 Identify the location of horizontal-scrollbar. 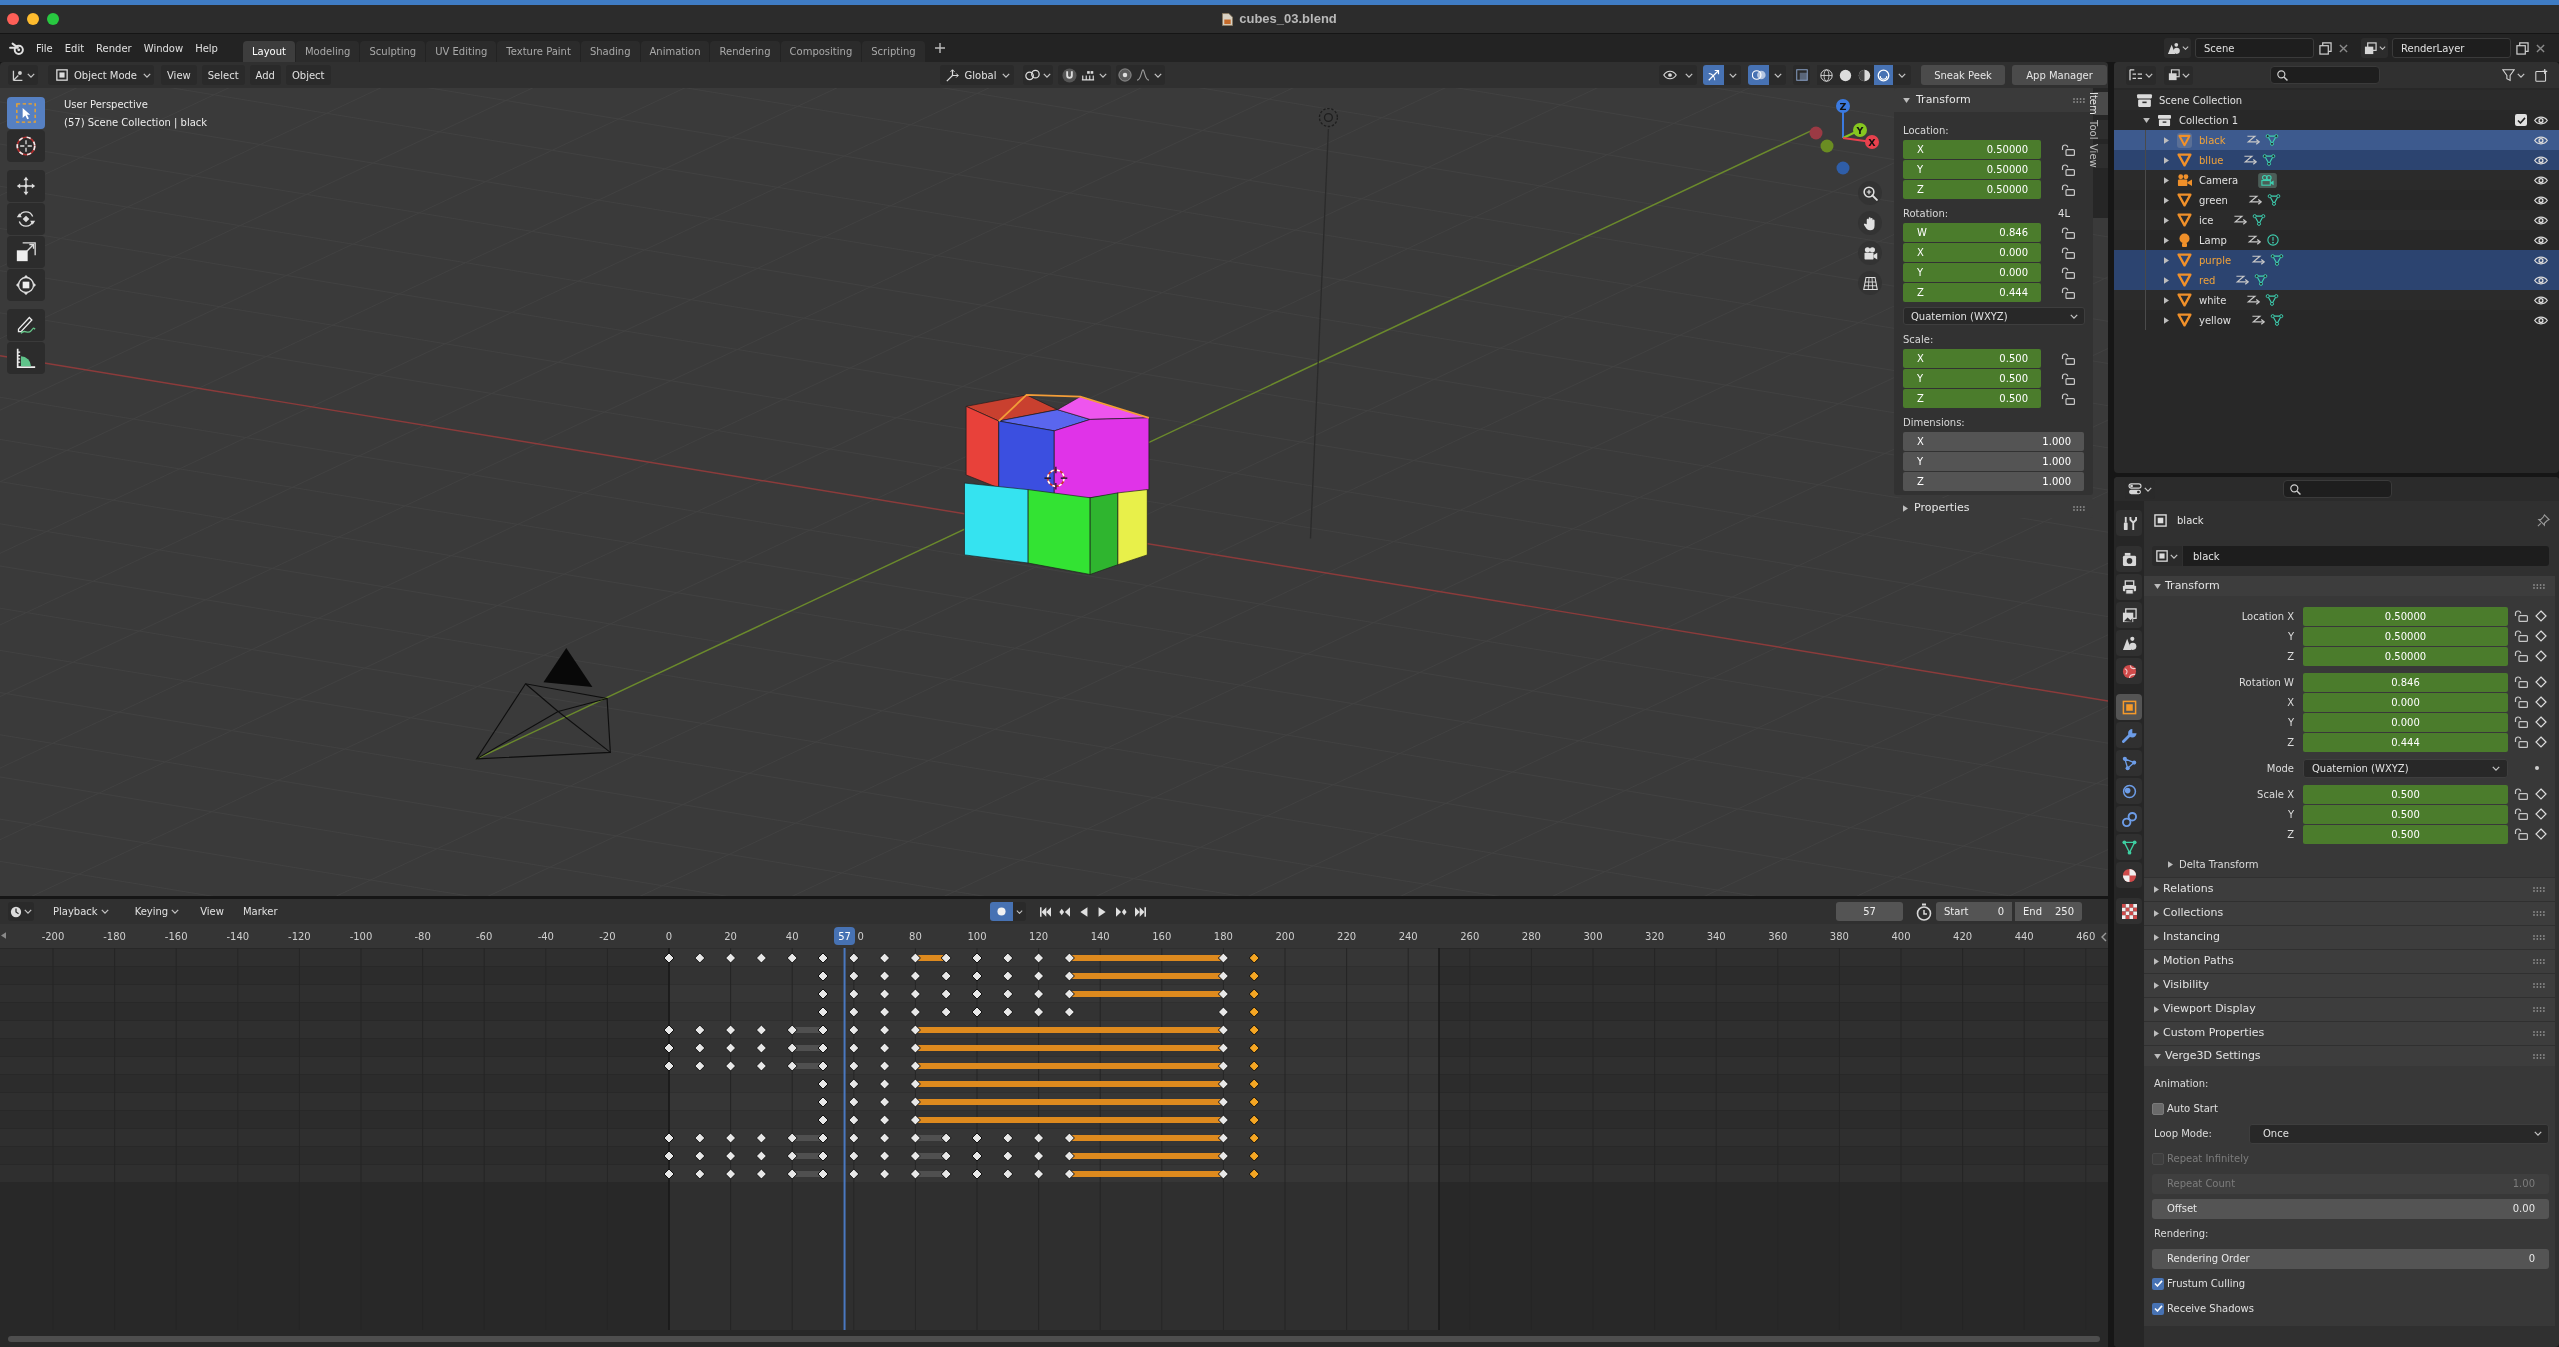
(1054, 1338).